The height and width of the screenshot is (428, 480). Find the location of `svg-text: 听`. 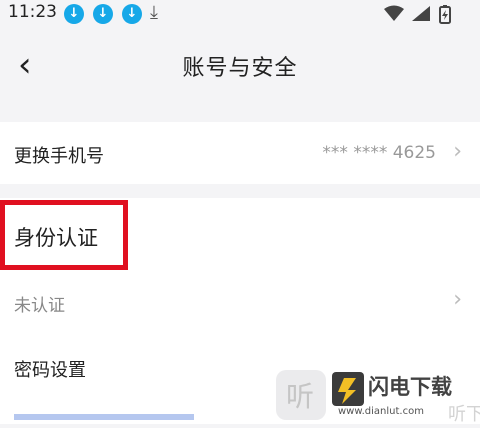

svg-text: 听 is located at coordinates (300, 396).